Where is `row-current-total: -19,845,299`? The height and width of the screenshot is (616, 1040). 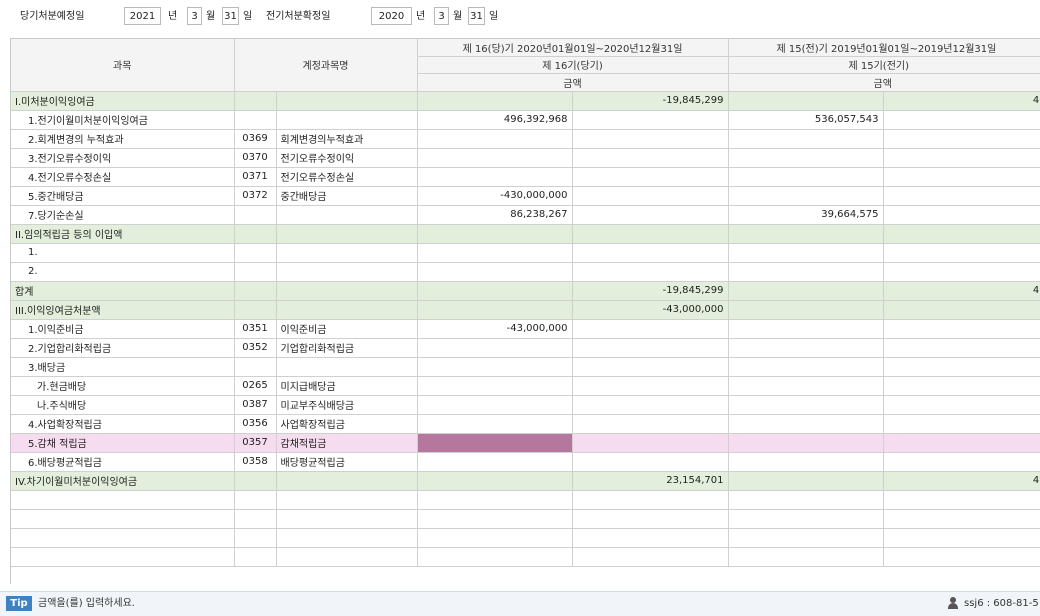
row-current-total: -19,845,299 is located at coordinates (650, 101).